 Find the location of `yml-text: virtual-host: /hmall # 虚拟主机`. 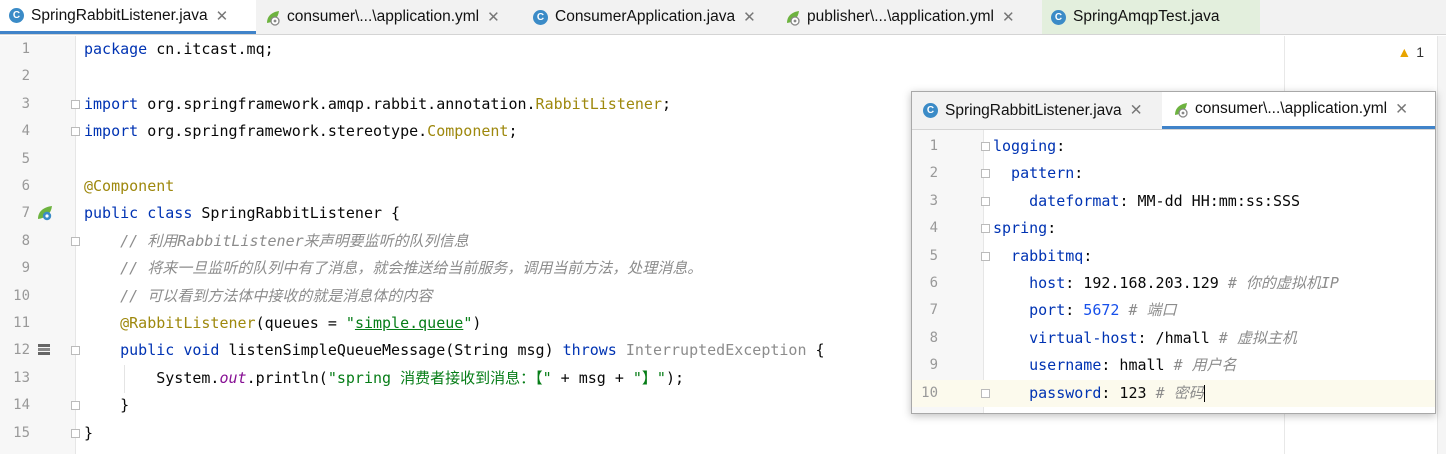

yml-text: virtual-host: /hmall # 虚拟主机 is located at coordinates (1145, 338).